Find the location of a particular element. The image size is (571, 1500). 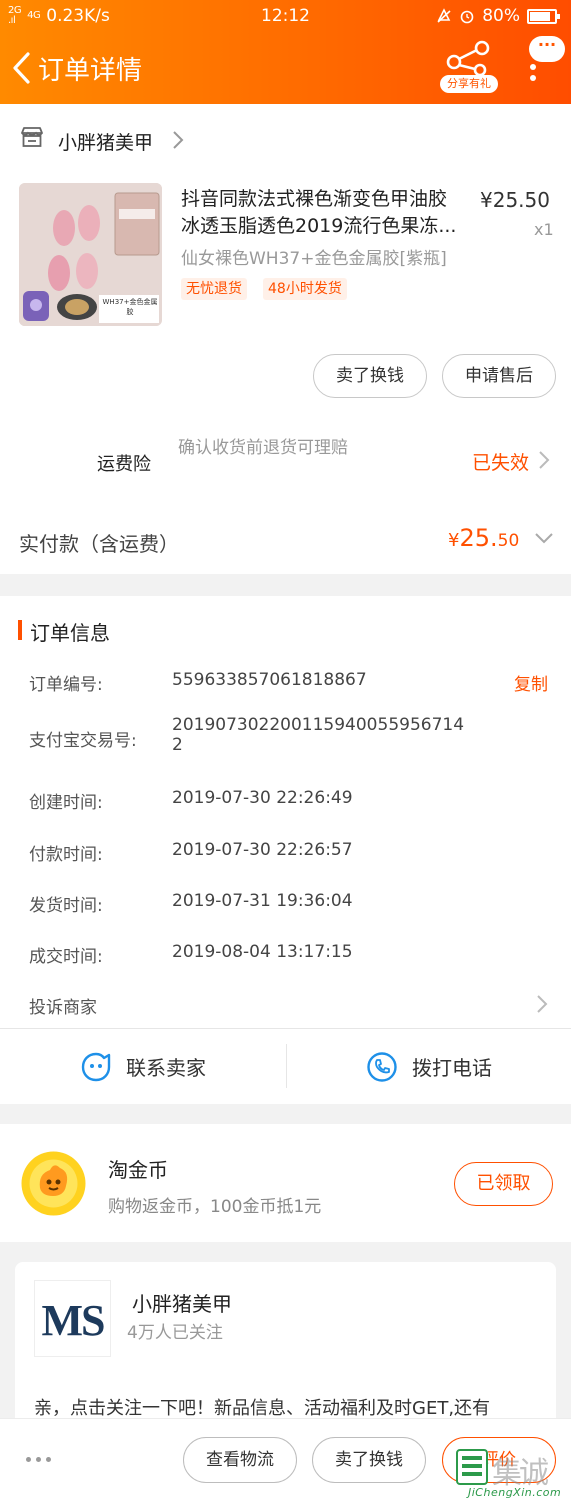

back-arrow-icon is located at coordinates (23, 68).